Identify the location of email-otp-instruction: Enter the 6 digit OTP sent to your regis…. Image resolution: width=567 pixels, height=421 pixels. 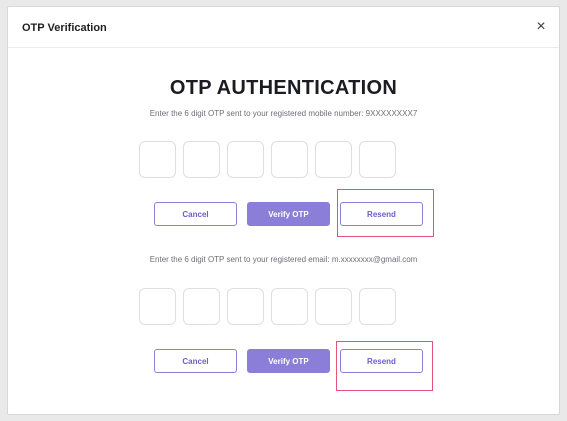
(283, 259).